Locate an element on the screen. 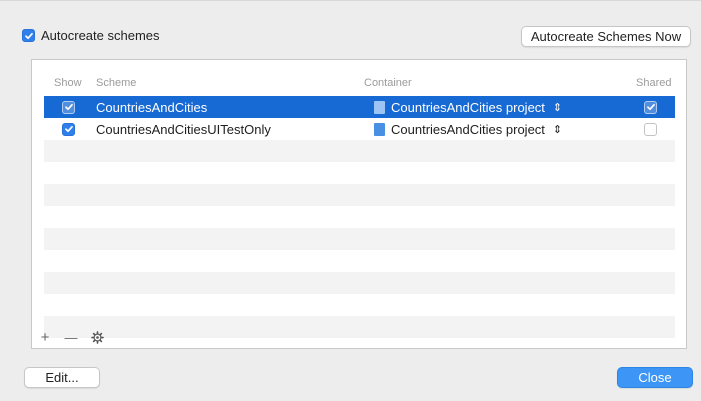 This screenshot has height=401, width=701. autocreate-checkbox is located at coordinates (28, 35).